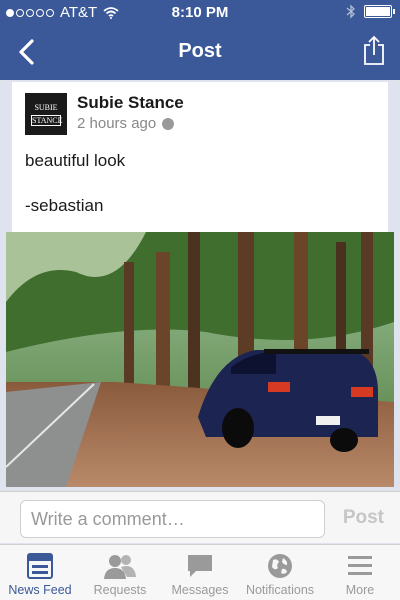 This screenshot has width=400, height=600. I want to click on post-text-line: -sebastian, so click(64, 205).